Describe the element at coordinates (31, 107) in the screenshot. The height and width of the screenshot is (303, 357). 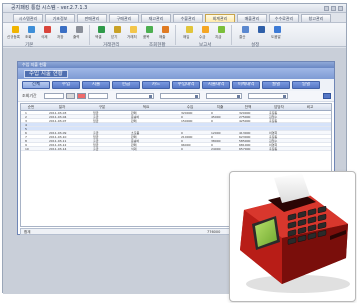
I see `column-header: 순번` at that location.